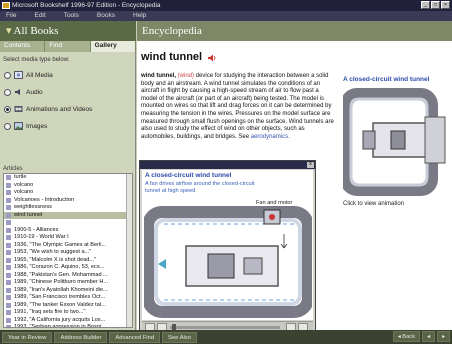 The image size is (452, 344). What do you see at coordinates (225, 327) in the screenshot?
I see `progress-track` at bounding box center [225, 327].